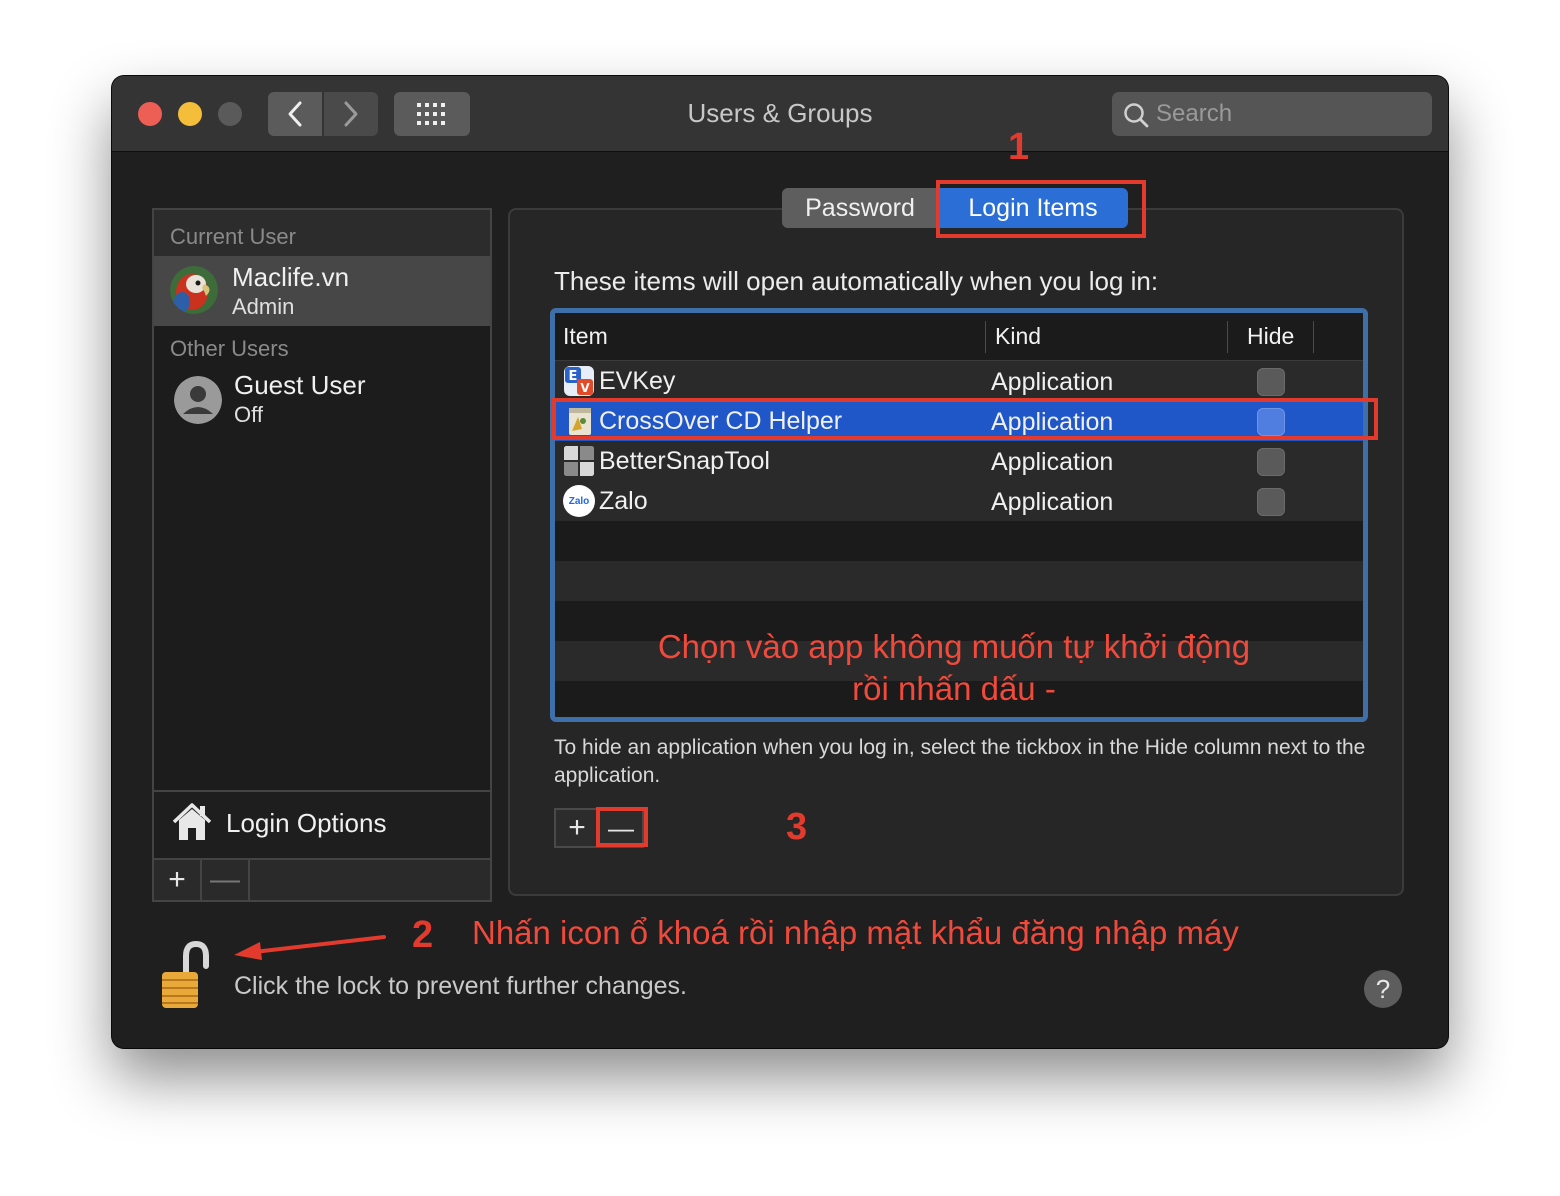 This screenshot has height=1196, width=1560. What do you see at coordinates (684, 461) in the screenshot?
I see `row-item-name: BetterSnapTool` at bounding box center [684, 461].